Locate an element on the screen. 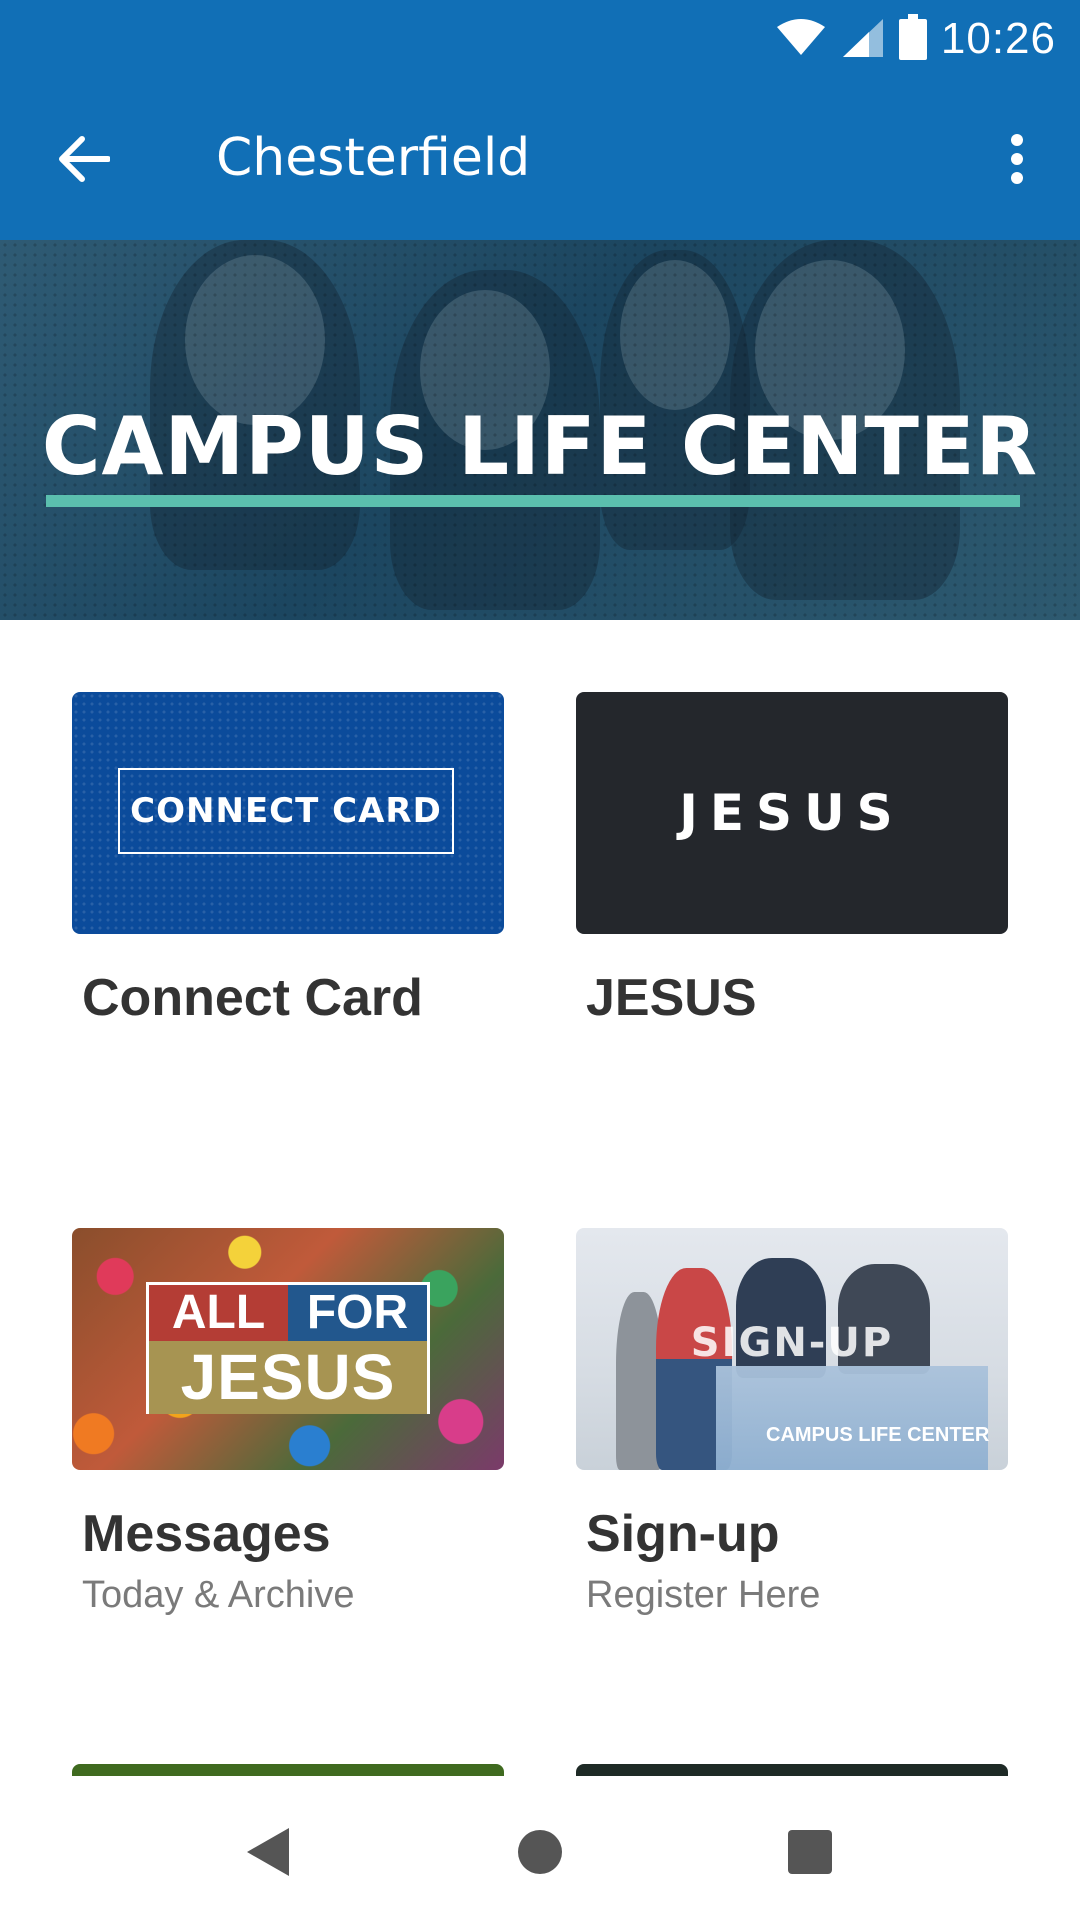  system-nav-bar is located at coordinates (540, 1848).